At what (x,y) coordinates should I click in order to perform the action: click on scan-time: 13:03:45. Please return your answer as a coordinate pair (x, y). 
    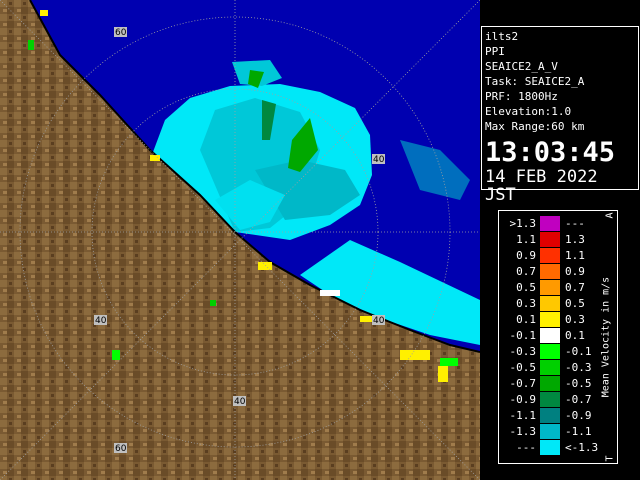
    Looking at the image, I should click on (550, 152).